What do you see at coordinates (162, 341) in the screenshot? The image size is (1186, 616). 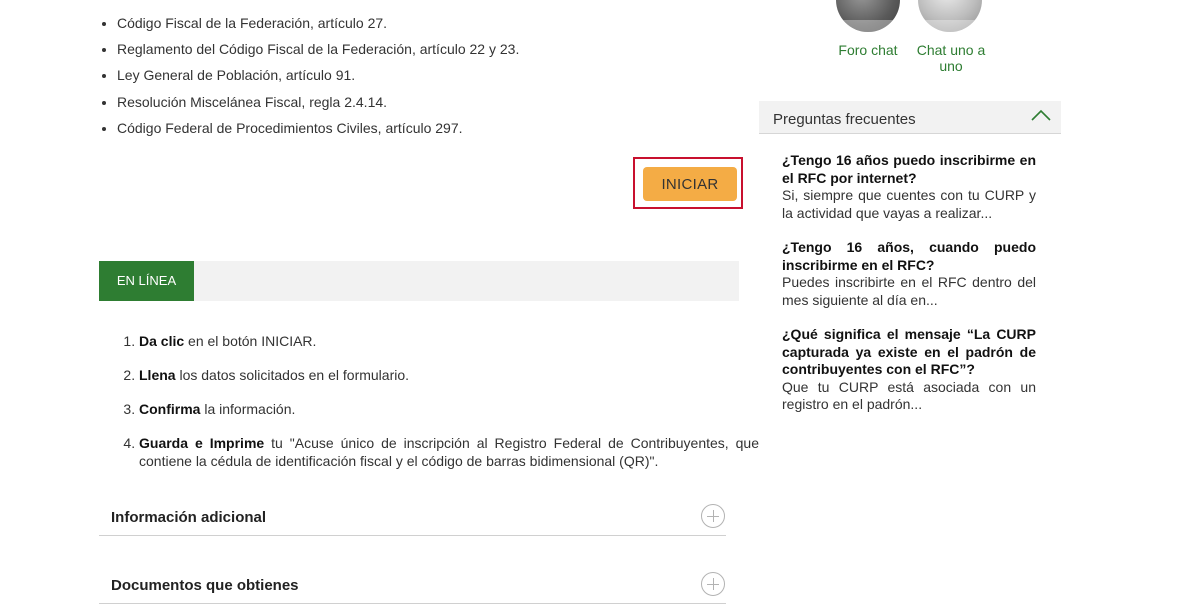 I see `step-action: Da clic` at bounding box center [162, 341].